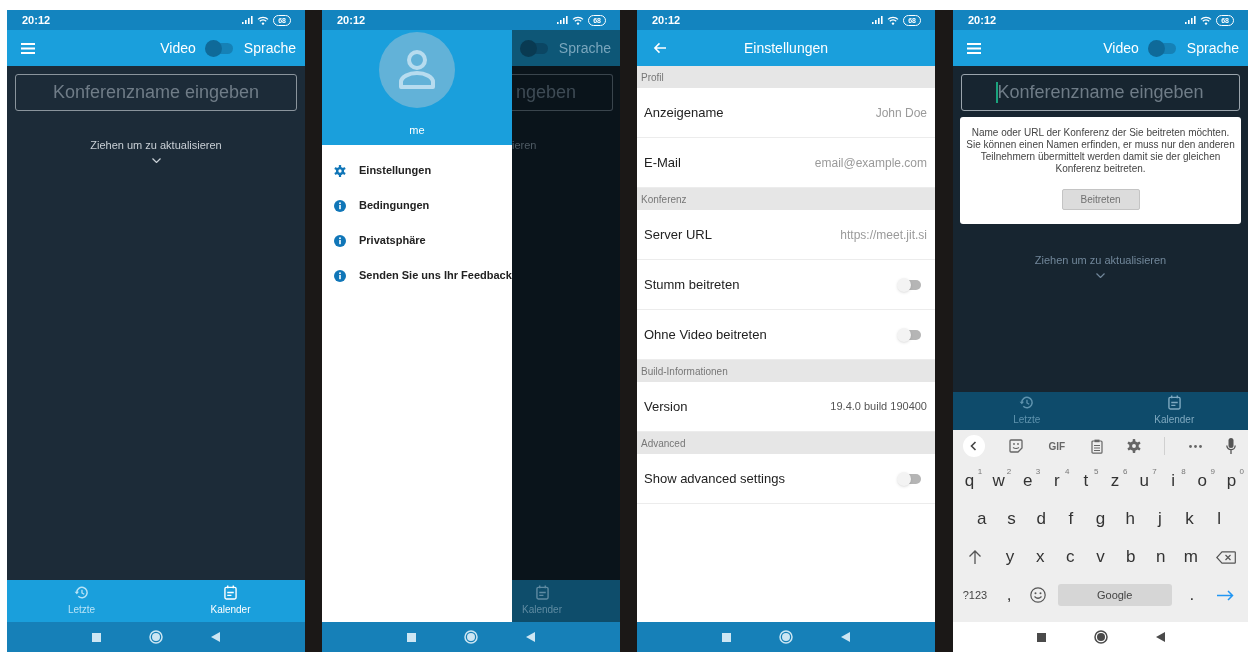 The width and height of the screenshot is (1248, 652). What do you see at coordinates (1219, 519) in the screenshot?
I see `keyboard-key: l` at bounding box center [1219, 519].